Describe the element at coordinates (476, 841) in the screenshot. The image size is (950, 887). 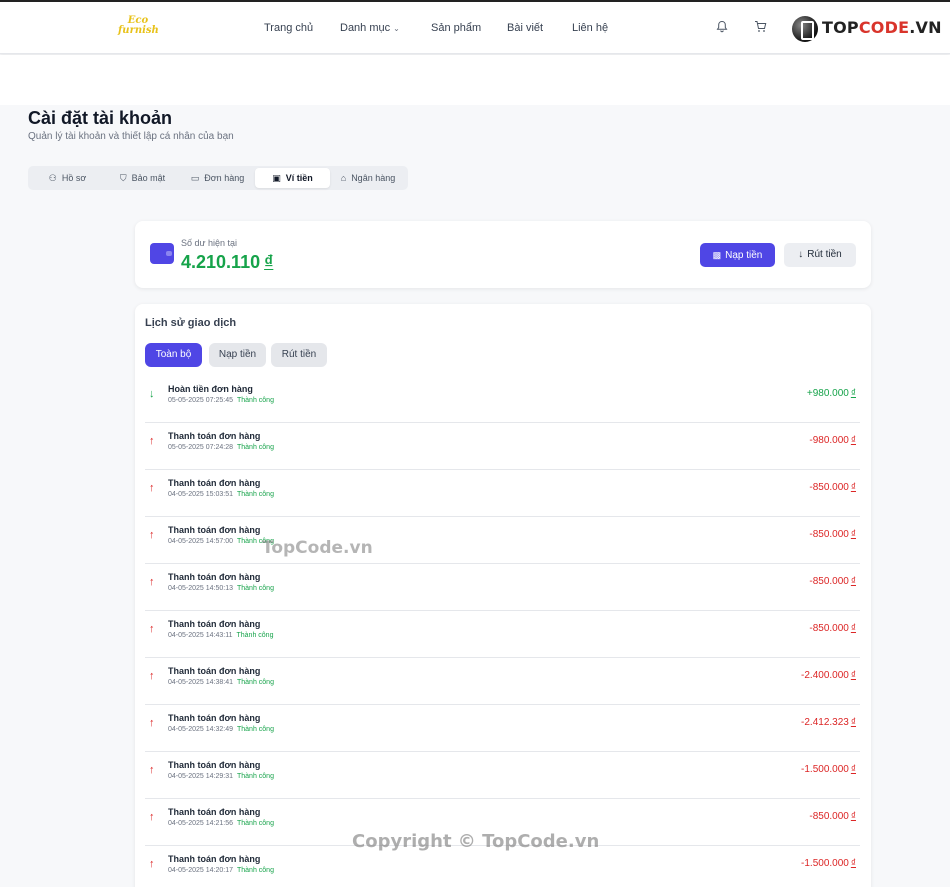
I see `copyright-watermark: Copyright © TopCode.vn` at that location.